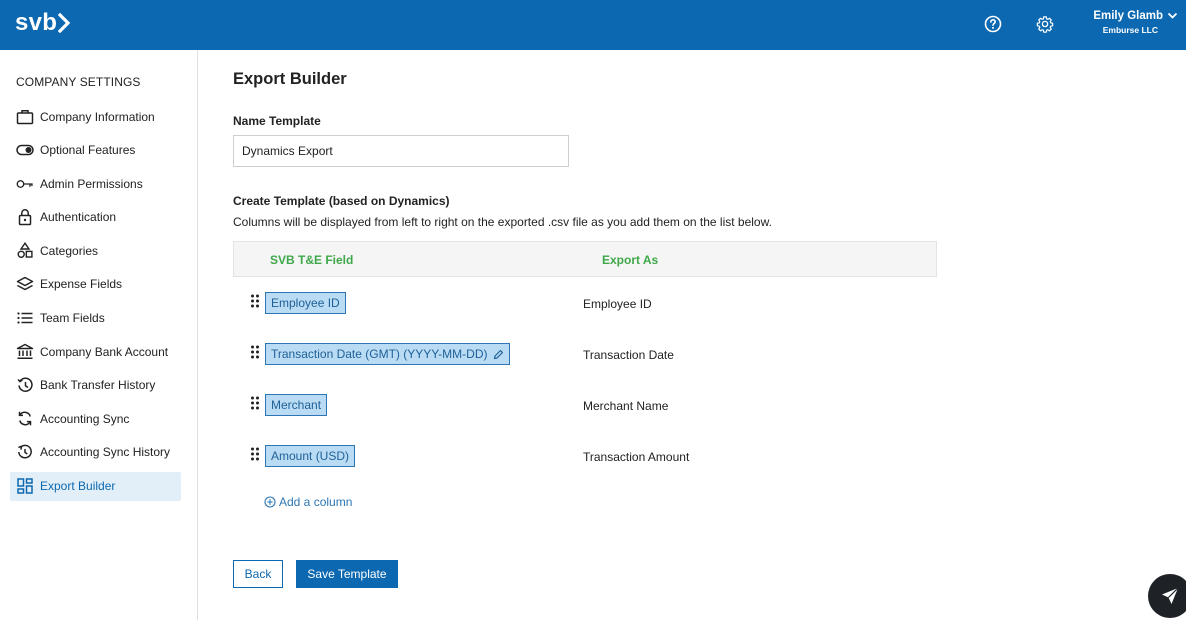 The image size is (1186, 620). Describe the element at coordinates (290, 79) in the screenshot. I see `page-title: Export Builder` at that location.